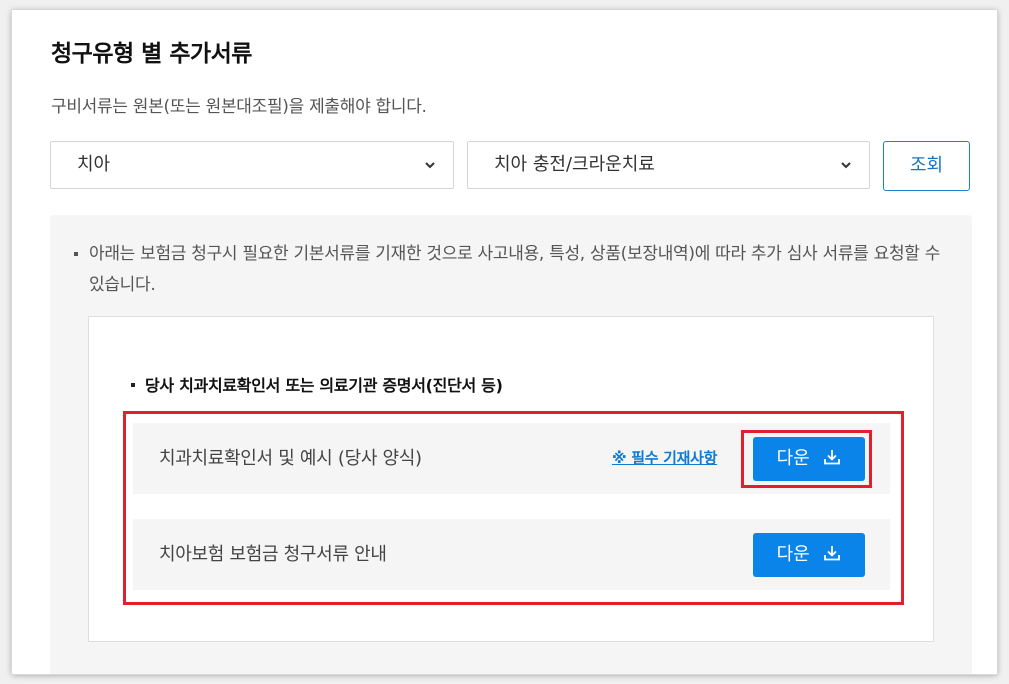  I want to click on page-title: 청구유형 별 추가서류, so click(151, 54).